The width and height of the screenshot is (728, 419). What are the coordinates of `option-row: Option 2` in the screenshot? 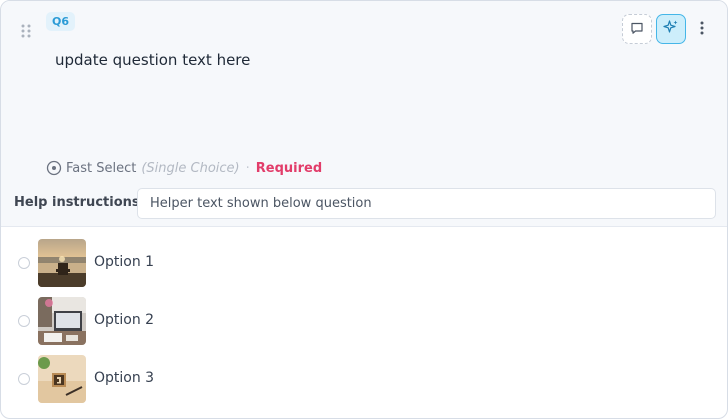 It's located at (364, 320).